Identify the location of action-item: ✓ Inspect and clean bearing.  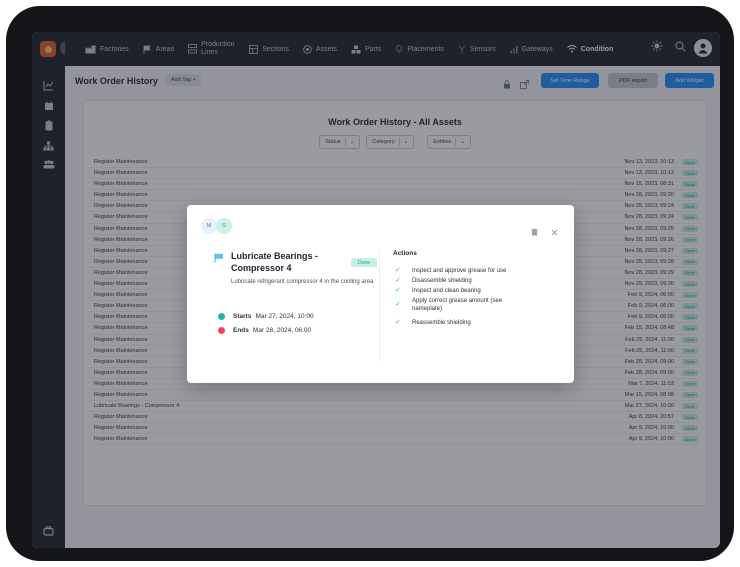
(470, 291).